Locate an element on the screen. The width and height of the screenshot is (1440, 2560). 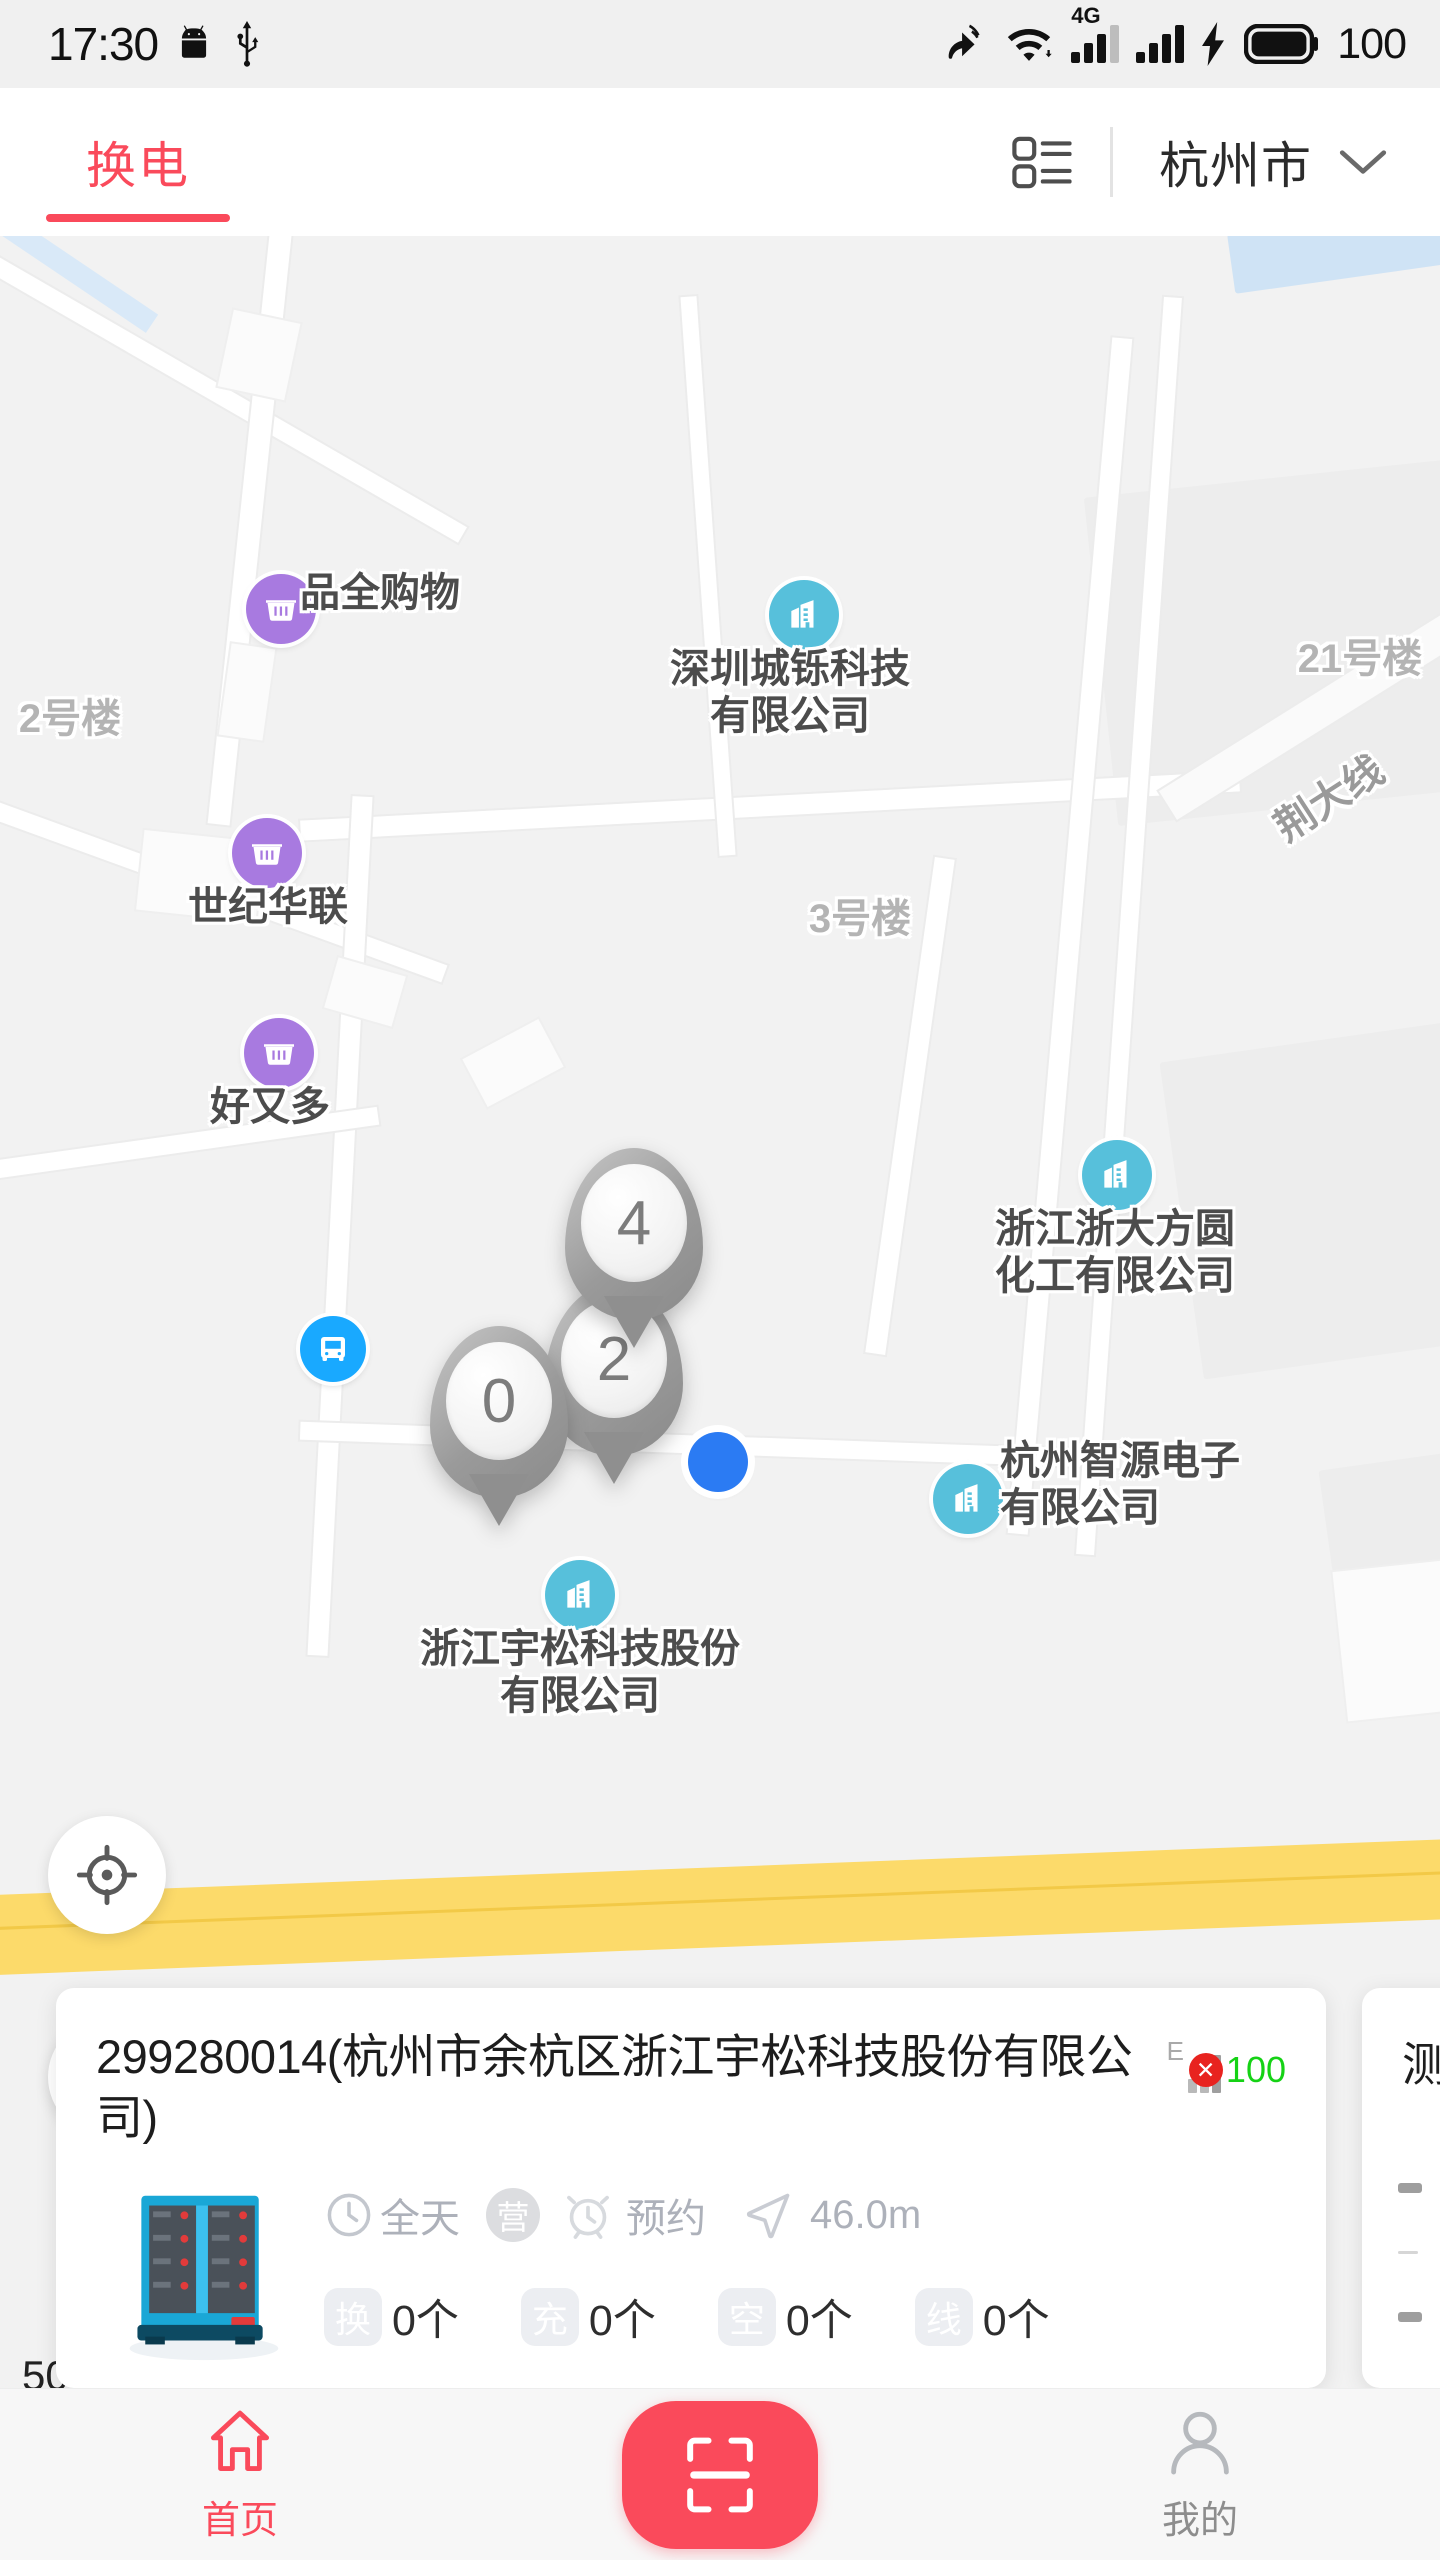
status-bar-left: 17:30 is located at coordinates (156, 44).